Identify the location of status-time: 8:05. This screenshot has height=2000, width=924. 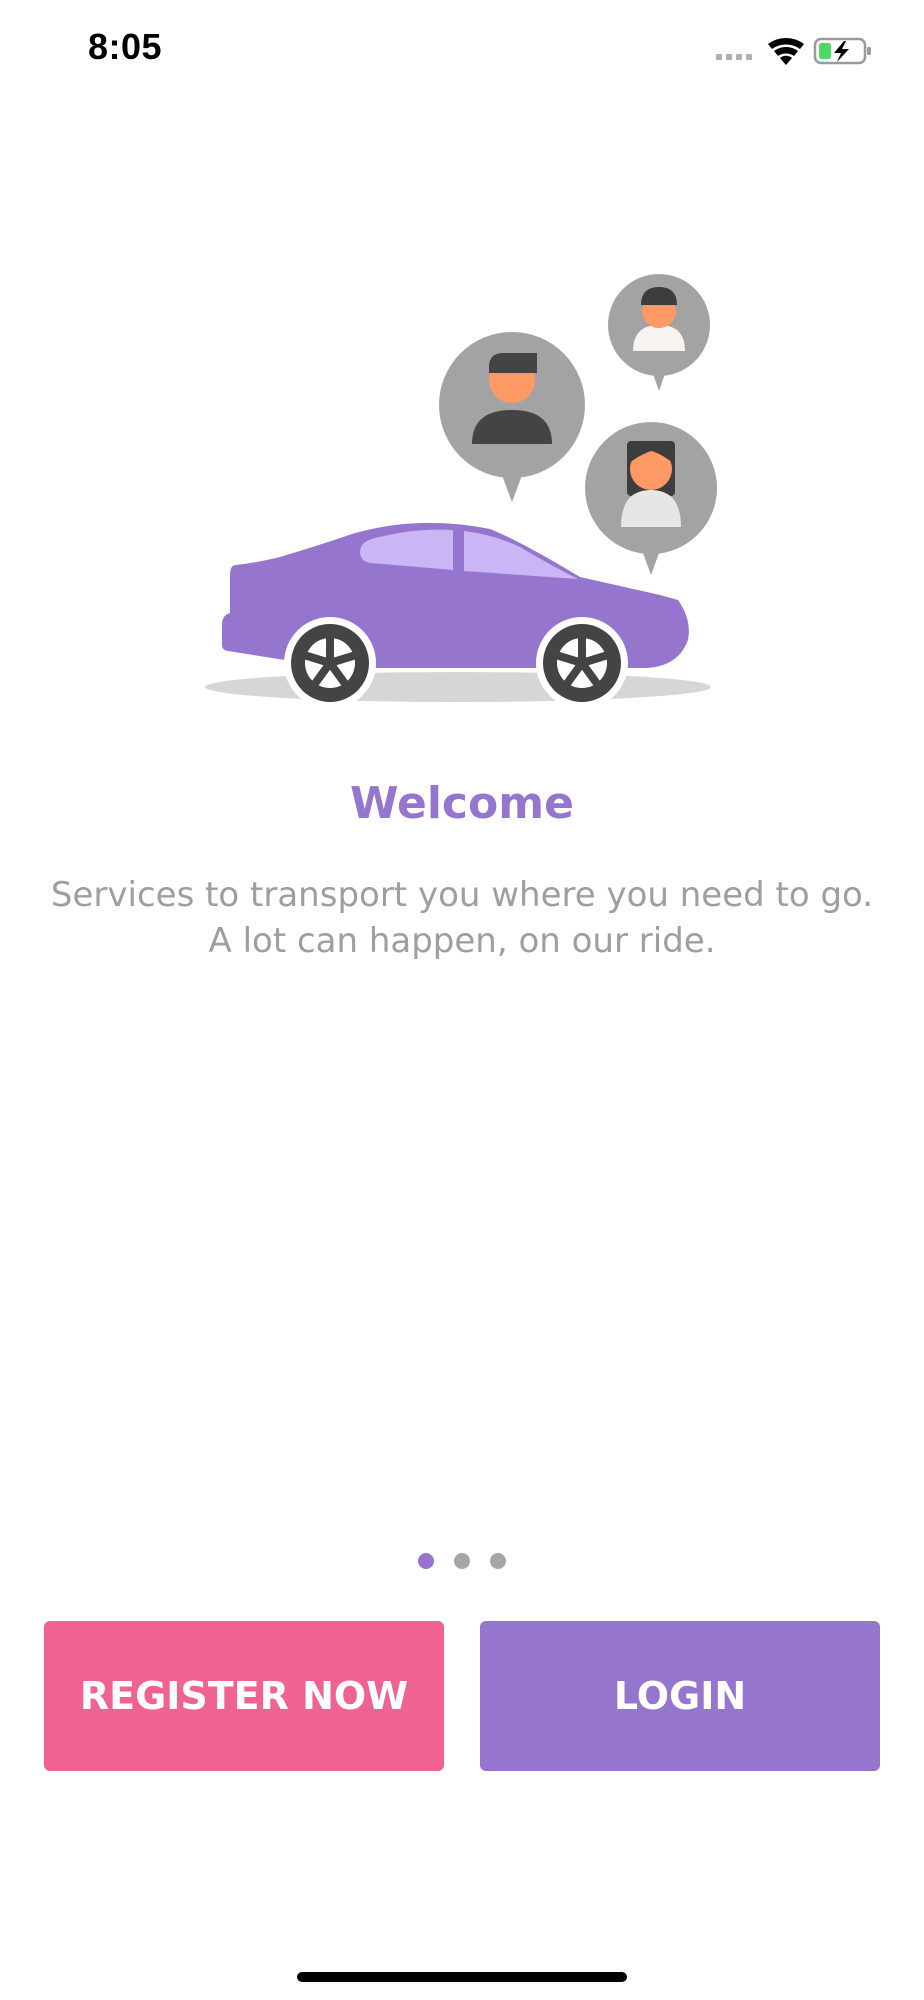
(125, 46).